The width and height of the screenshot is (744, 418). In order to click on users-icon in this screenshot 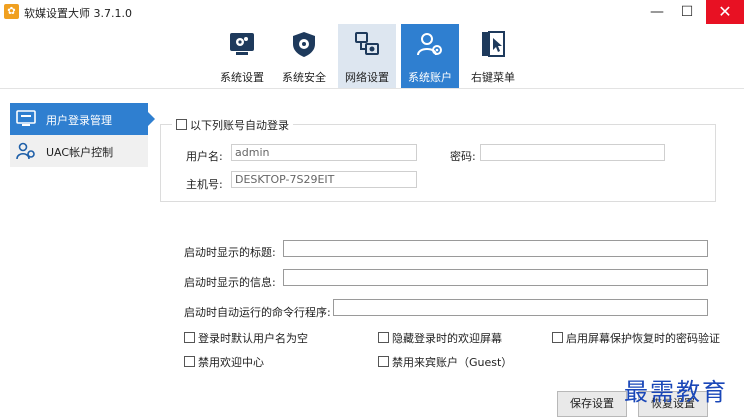, I will do `click(25, 151)`.